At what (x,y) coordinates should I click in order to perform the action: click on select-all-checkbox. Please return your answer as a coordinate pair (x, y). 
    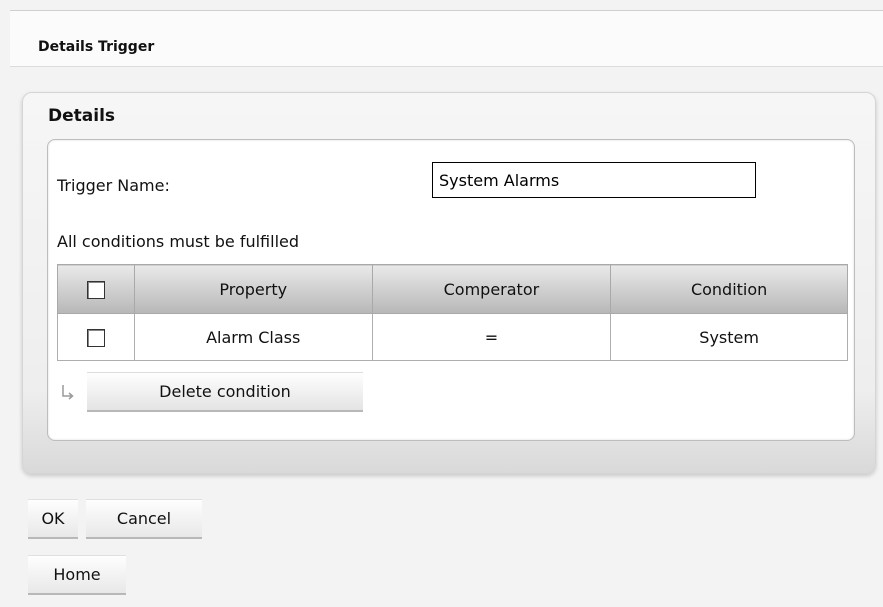
    Looking at the image, I should click on (95, 289).